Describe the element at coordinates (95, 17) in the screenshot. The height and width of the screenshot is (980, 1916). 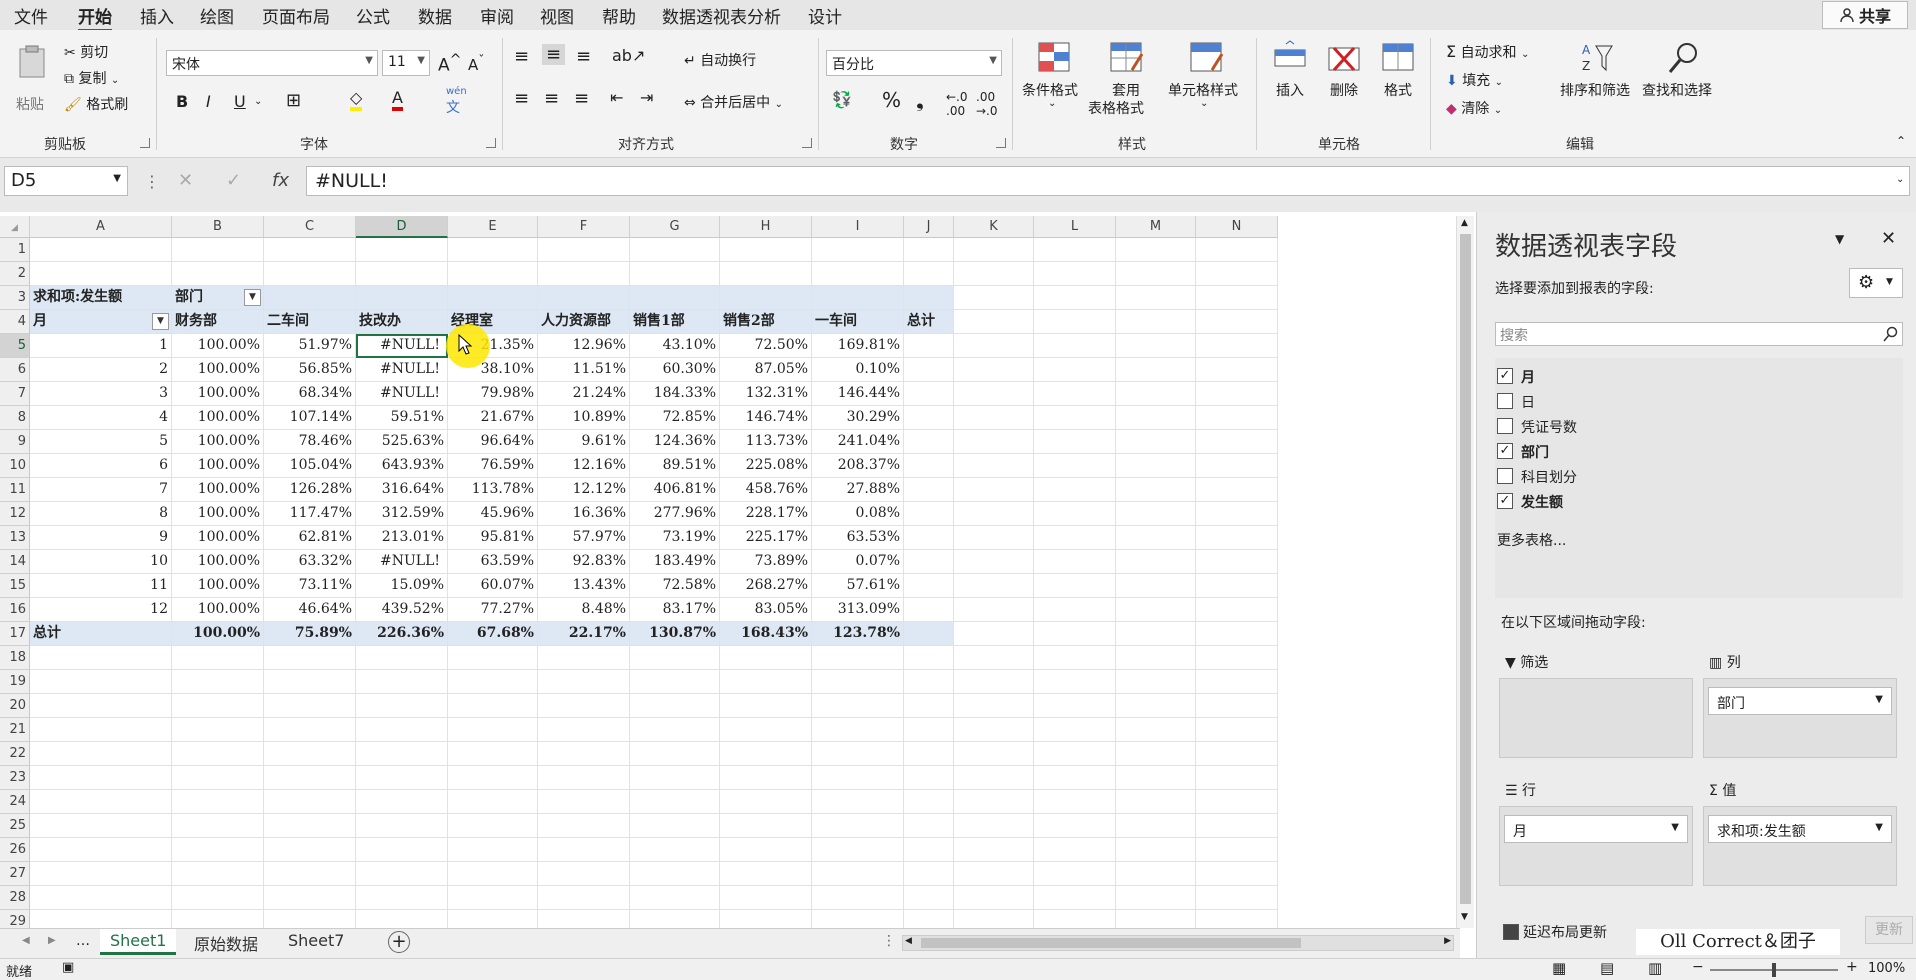
I see `tab-home: 开始` at that location.